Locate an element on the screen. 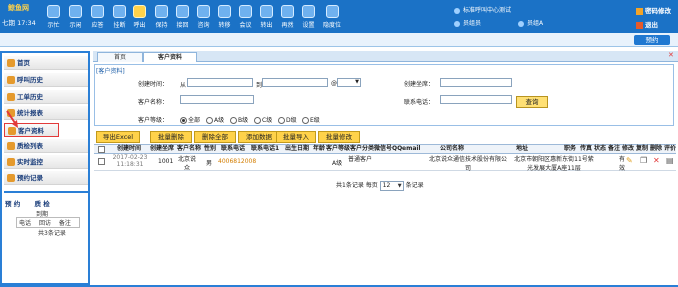 The width and height of the screenshot is (678, 287). meeting-button: 会议 is located at coordinates (245, 17).